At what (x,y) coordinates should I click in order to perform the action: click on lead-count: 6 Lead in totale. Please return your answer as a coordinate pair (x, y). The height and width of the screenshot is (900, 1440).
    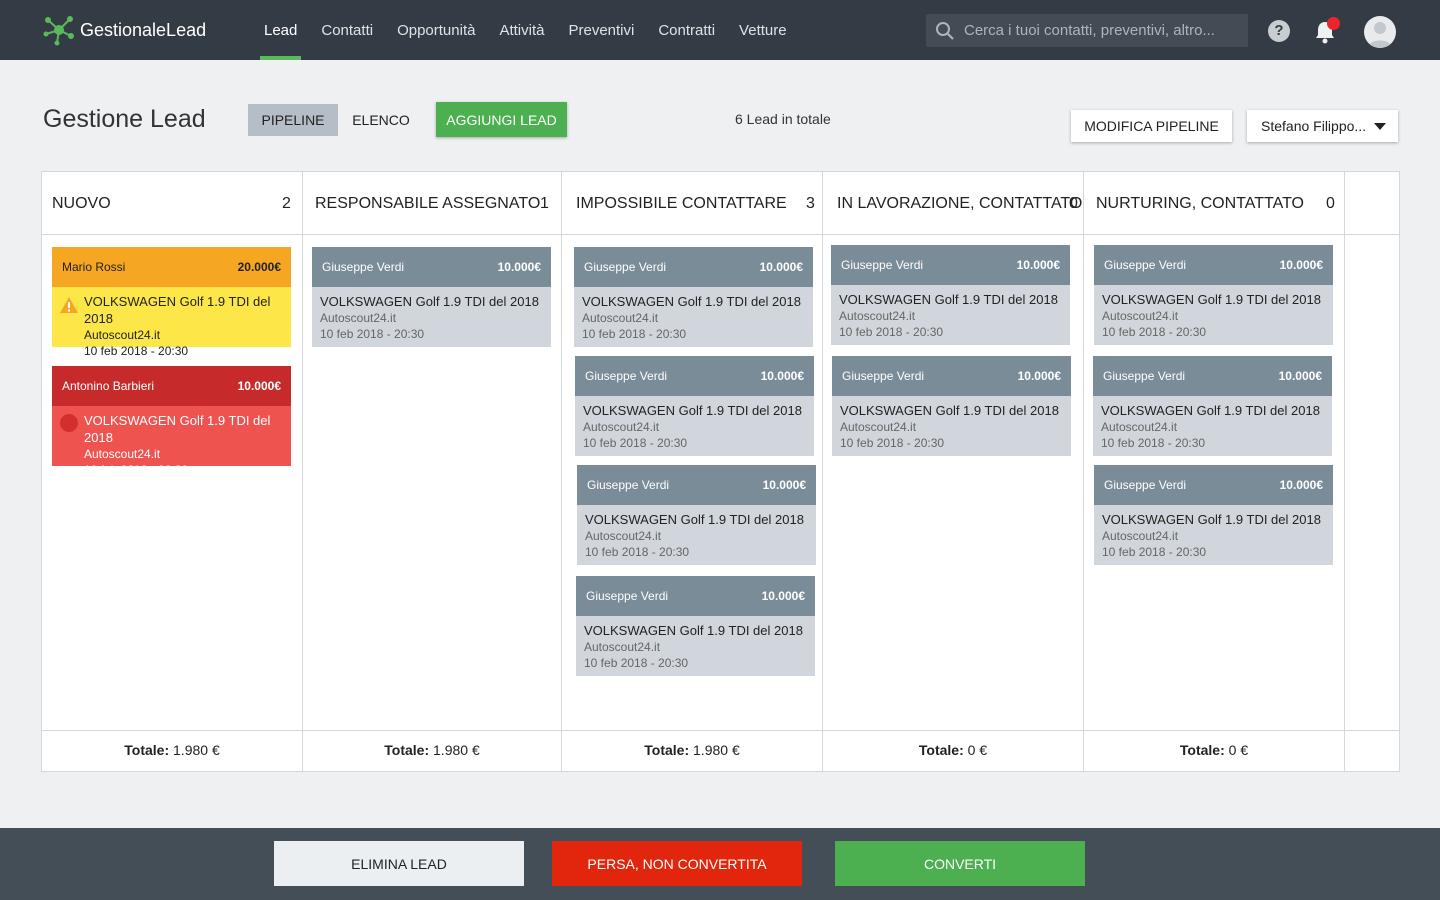
    Looking at the image, I should click on (783, 119).